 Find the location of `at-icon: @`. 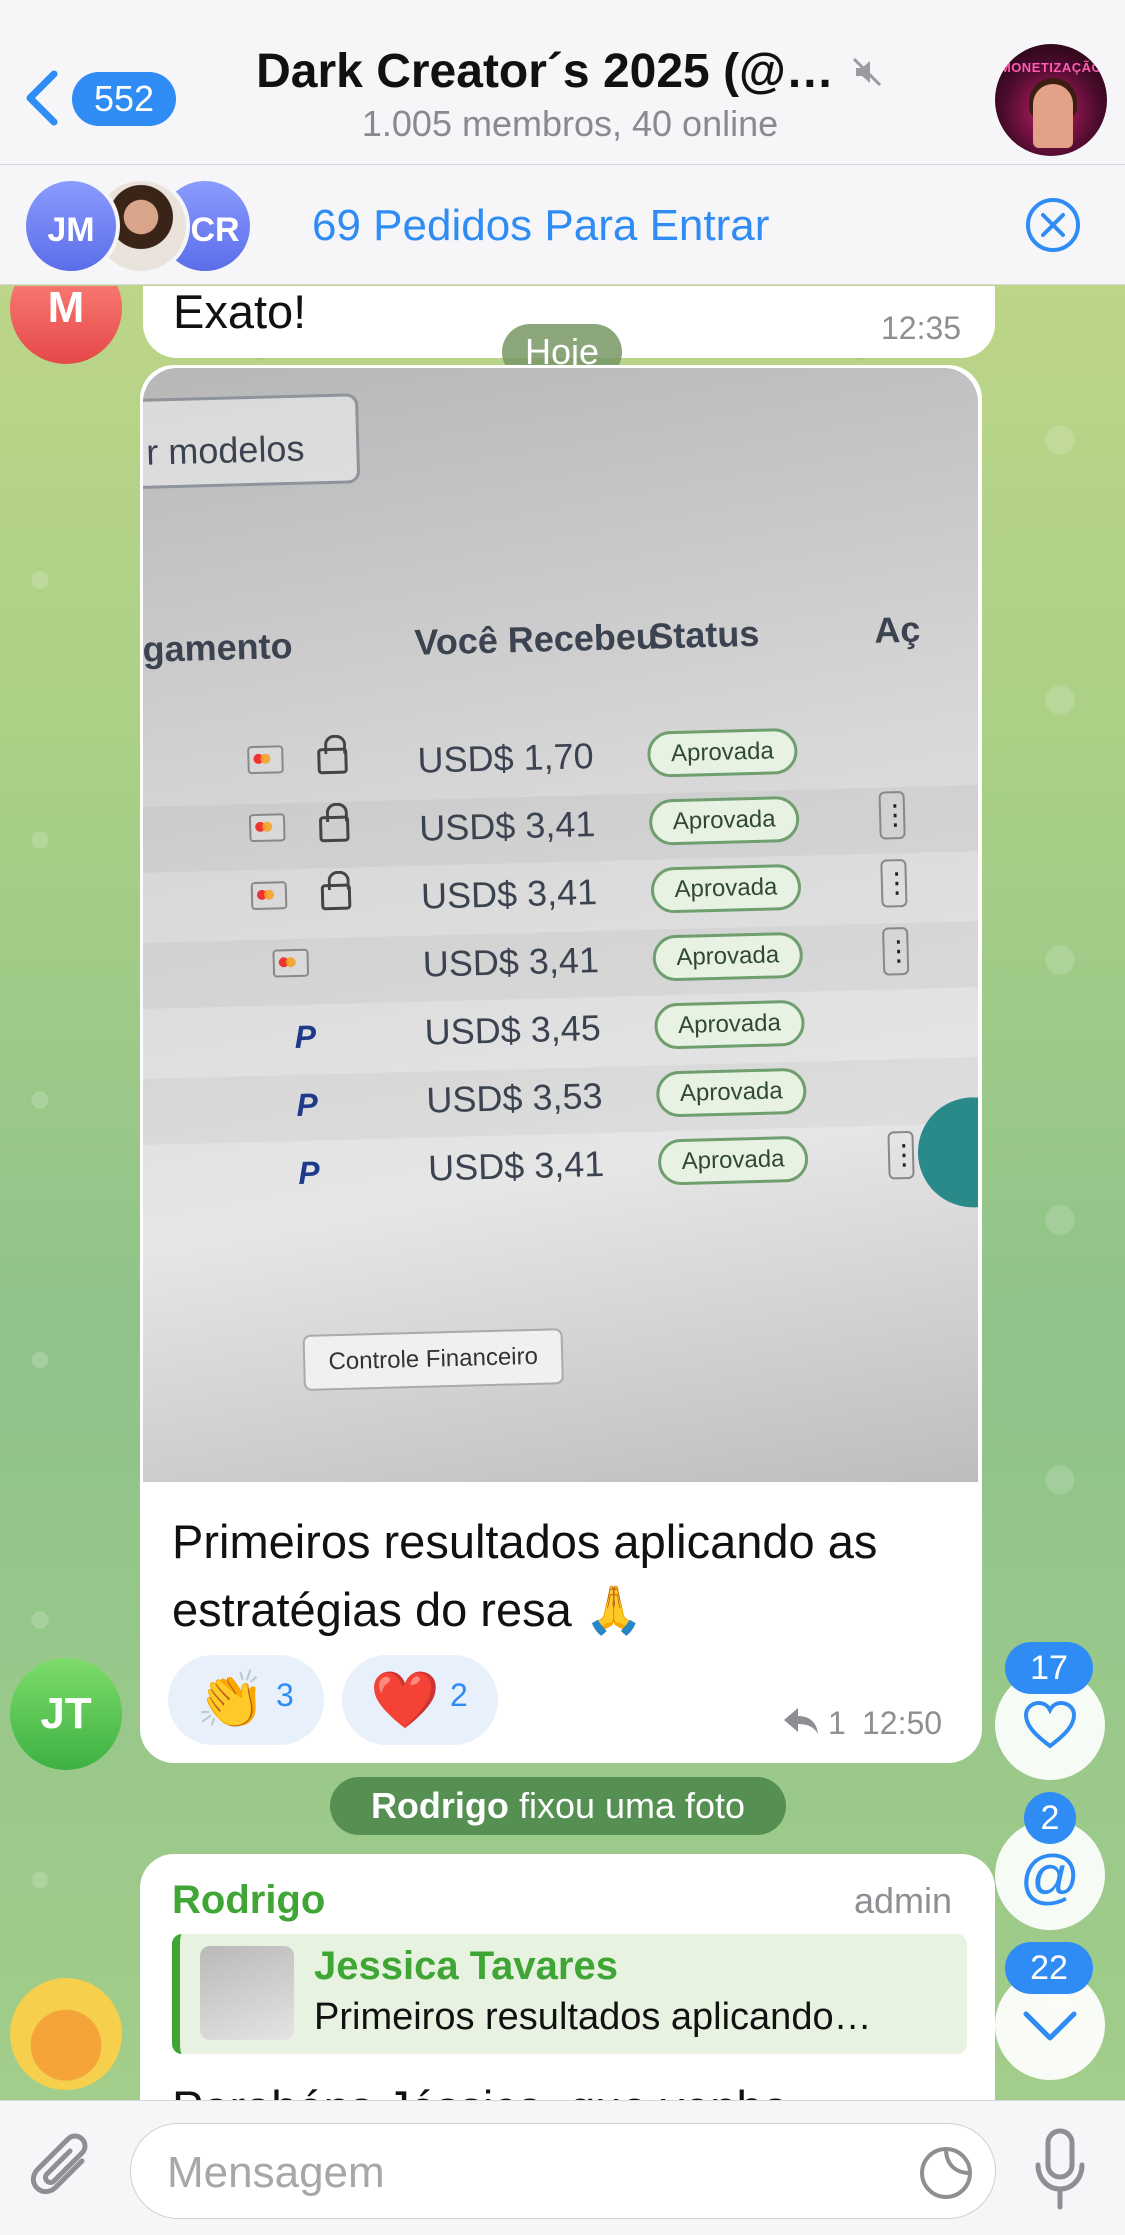

at-icon: @ is located at coordinates (1050, 1876).